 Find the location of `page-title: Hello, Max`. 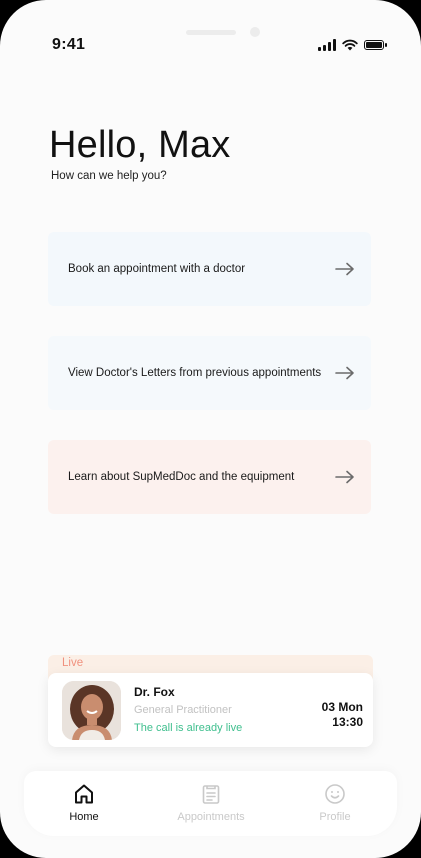

page-title: Hello, Max is located at coordinates (140, 145).